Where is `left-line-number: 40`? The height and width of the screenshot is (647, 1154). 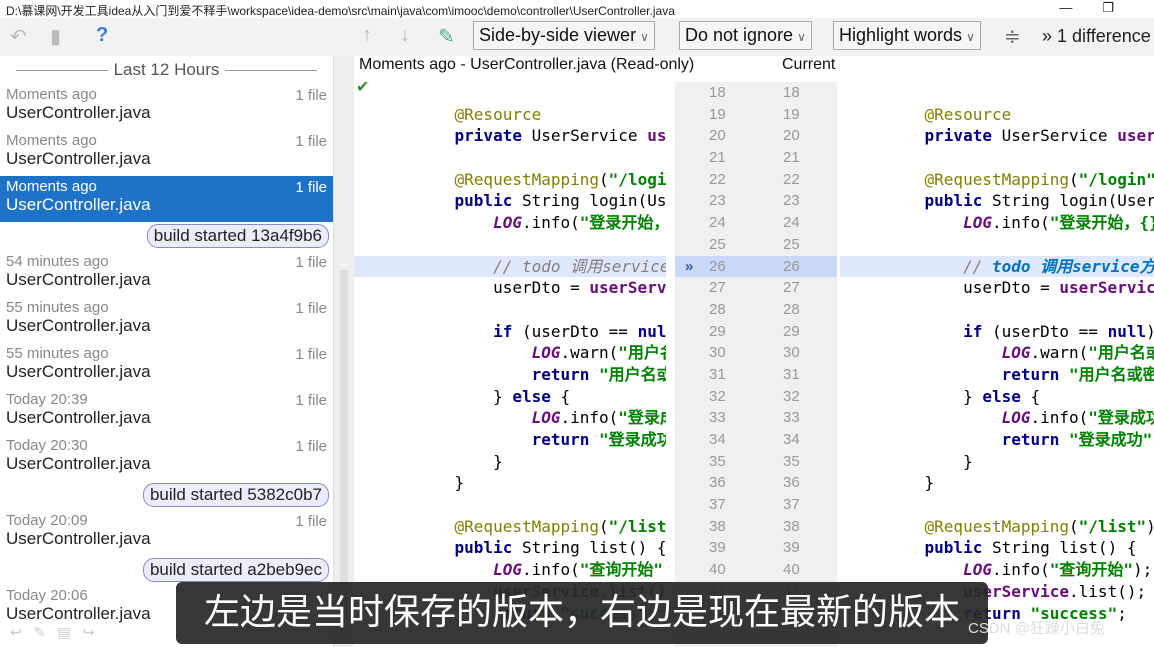 left-line-number: 40 is located at coordinates (717, 570).